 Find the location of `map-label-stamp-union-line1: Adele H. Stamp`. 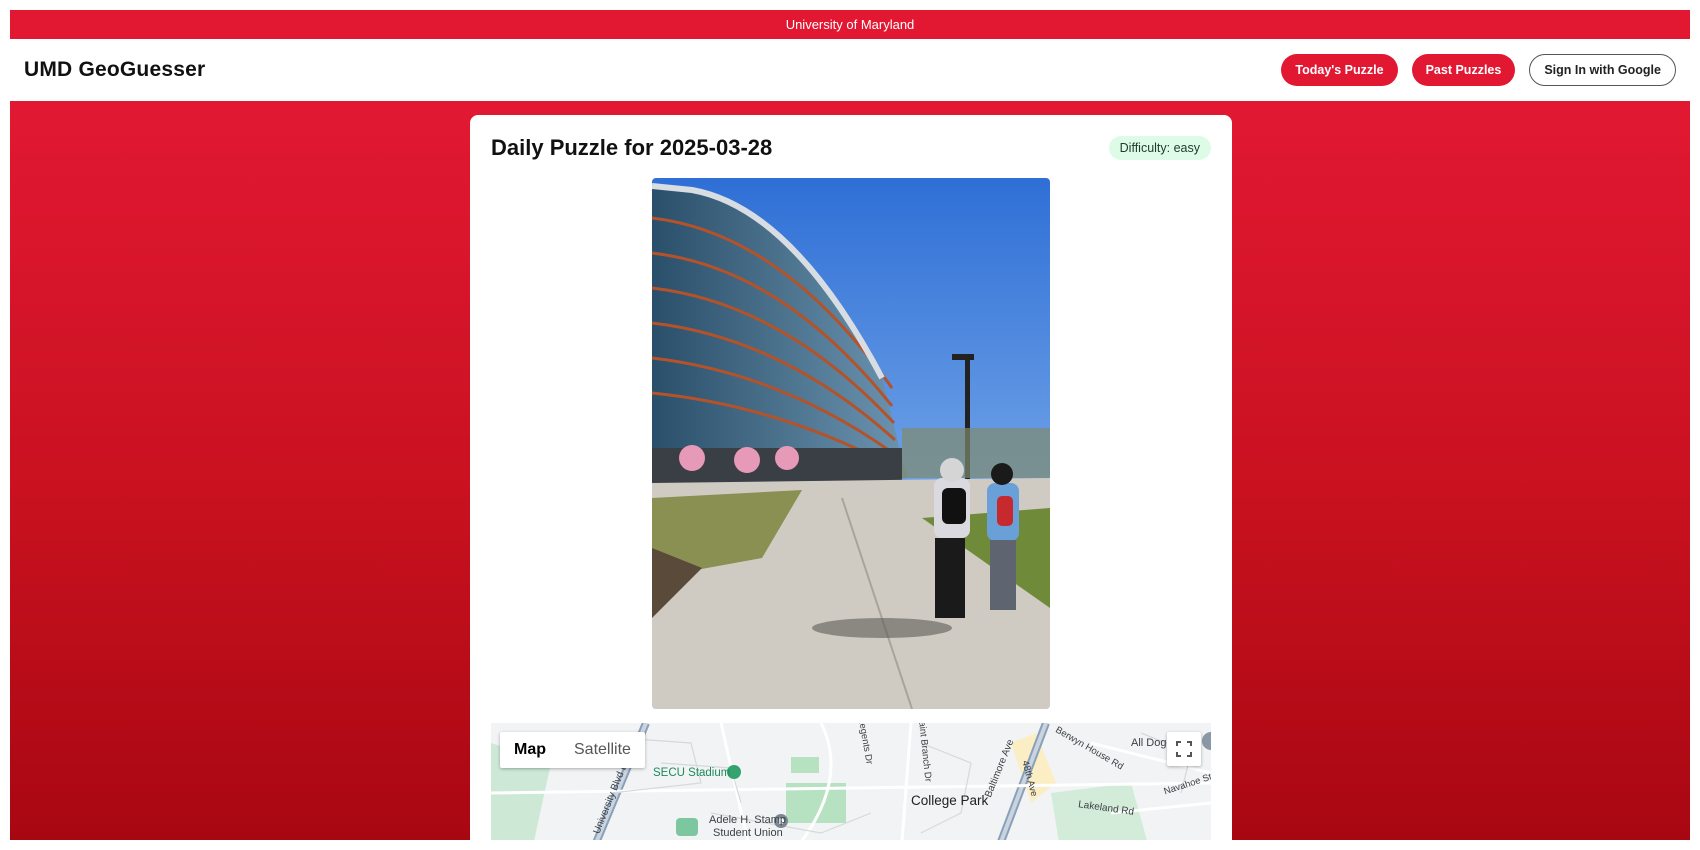

map-label-stamp-union-line1: Adele H. Stamp is located at coordinates (748, 820).